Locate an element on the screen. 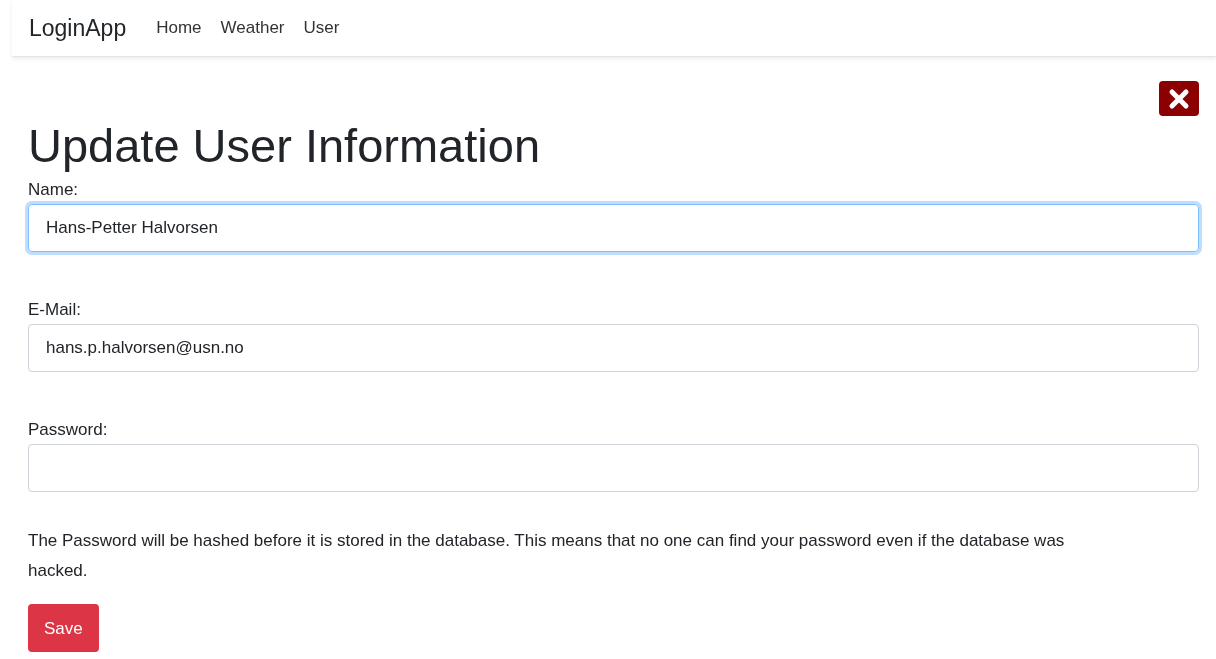 The image size is (1216, 659). field-label: Password: is located at coordinates (68, 430).